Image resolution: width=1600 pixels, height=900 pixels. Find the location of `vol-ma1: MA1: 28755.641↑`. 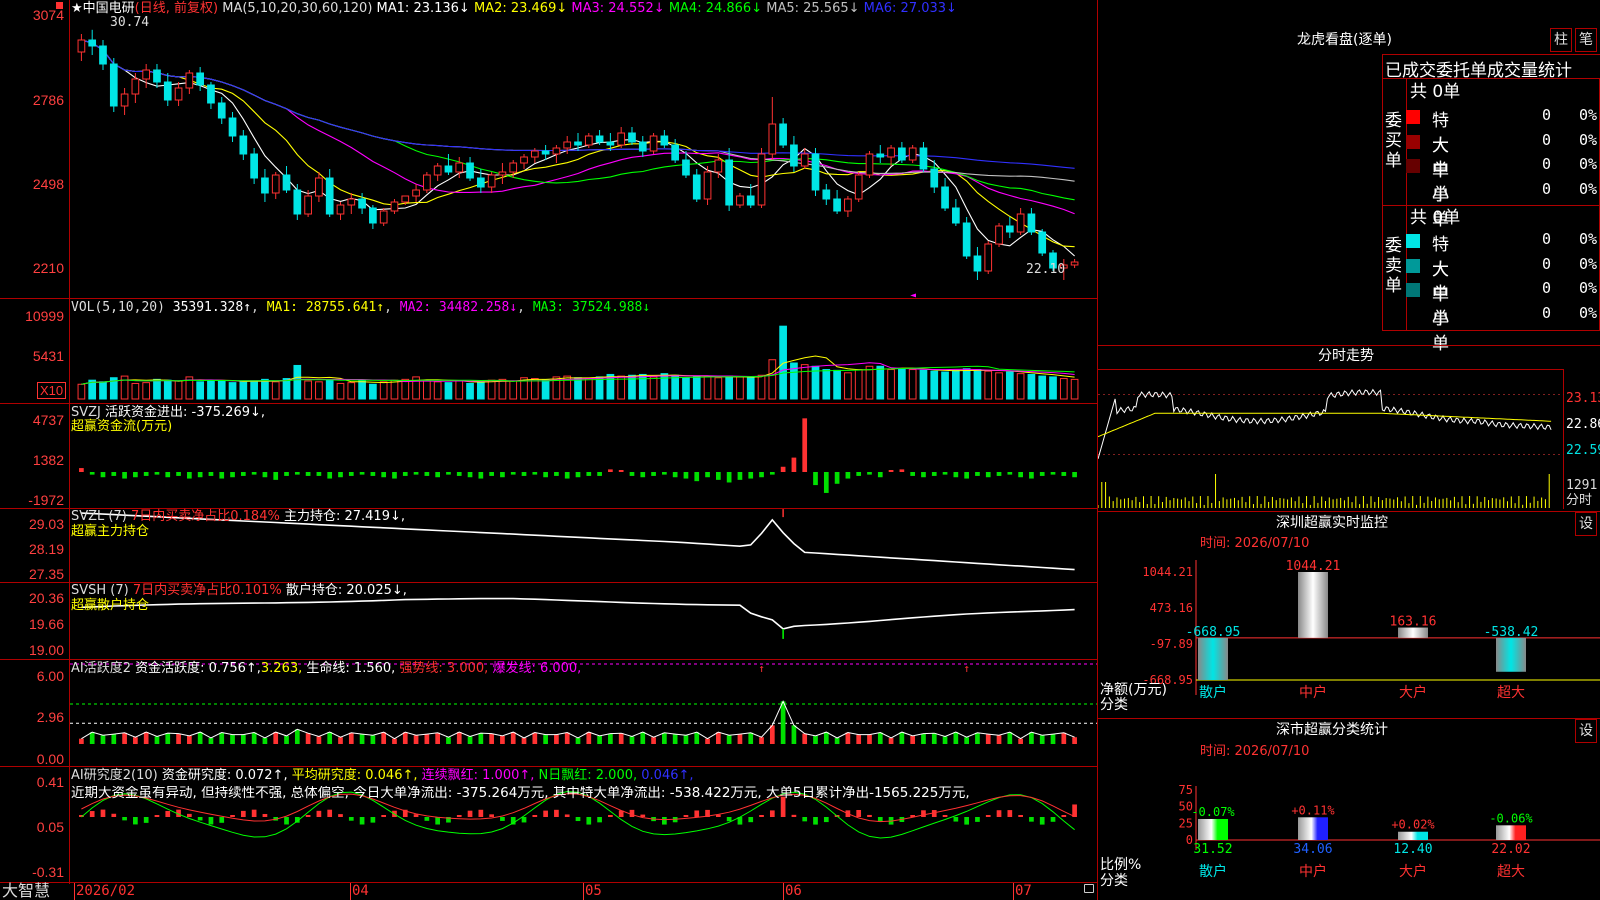

vol-ma1: MA1: 28755.641↑ is located at coordinates (325, 307).